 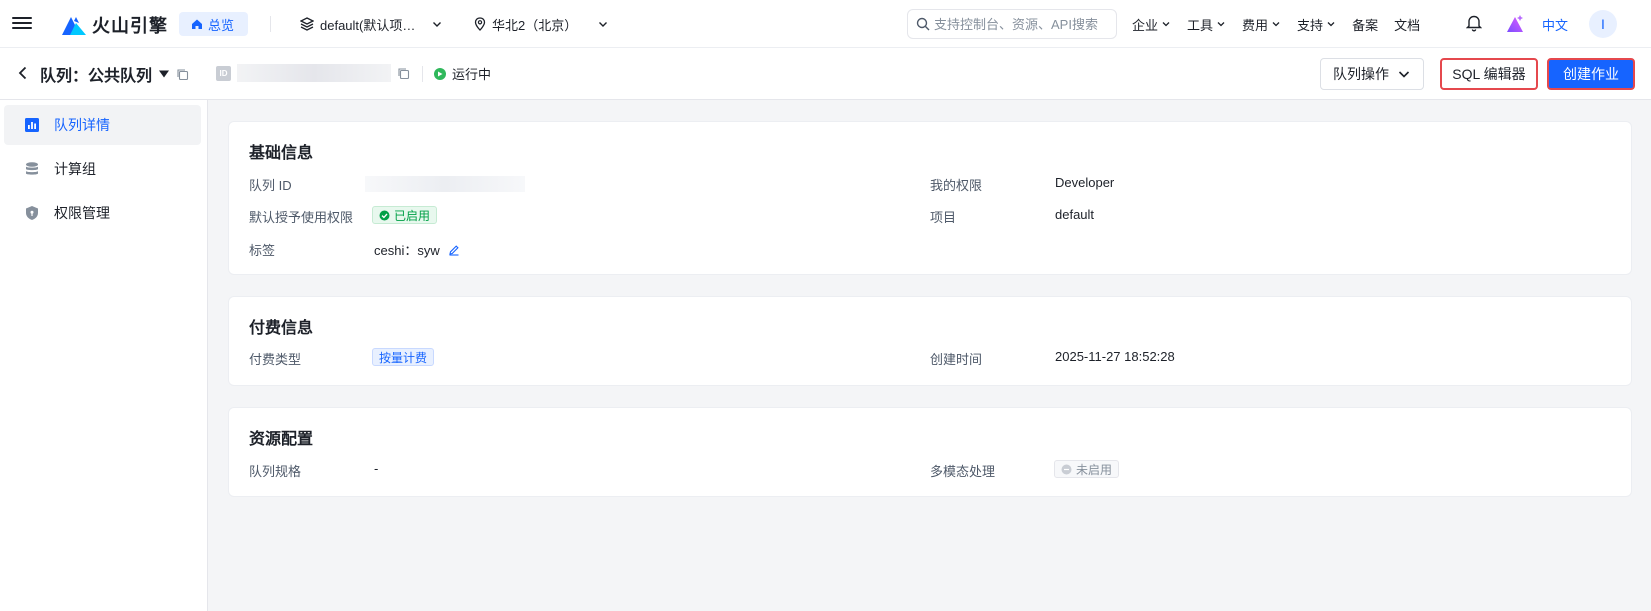 I want to click on nav-link-billing: 费用, so click(x=1261, y=24).